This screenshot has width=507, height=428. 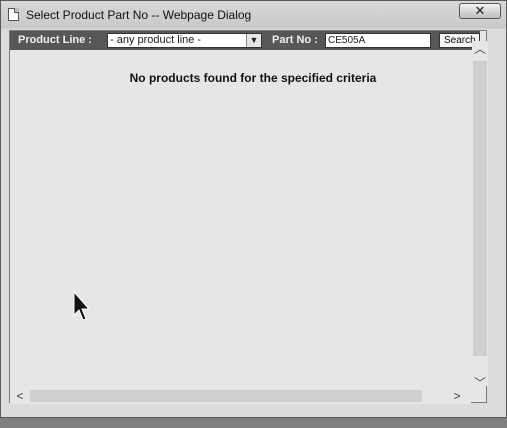 I want to click on window-title: Select Product Part No -- Webpage Dialog, so click(x=139, y=15).